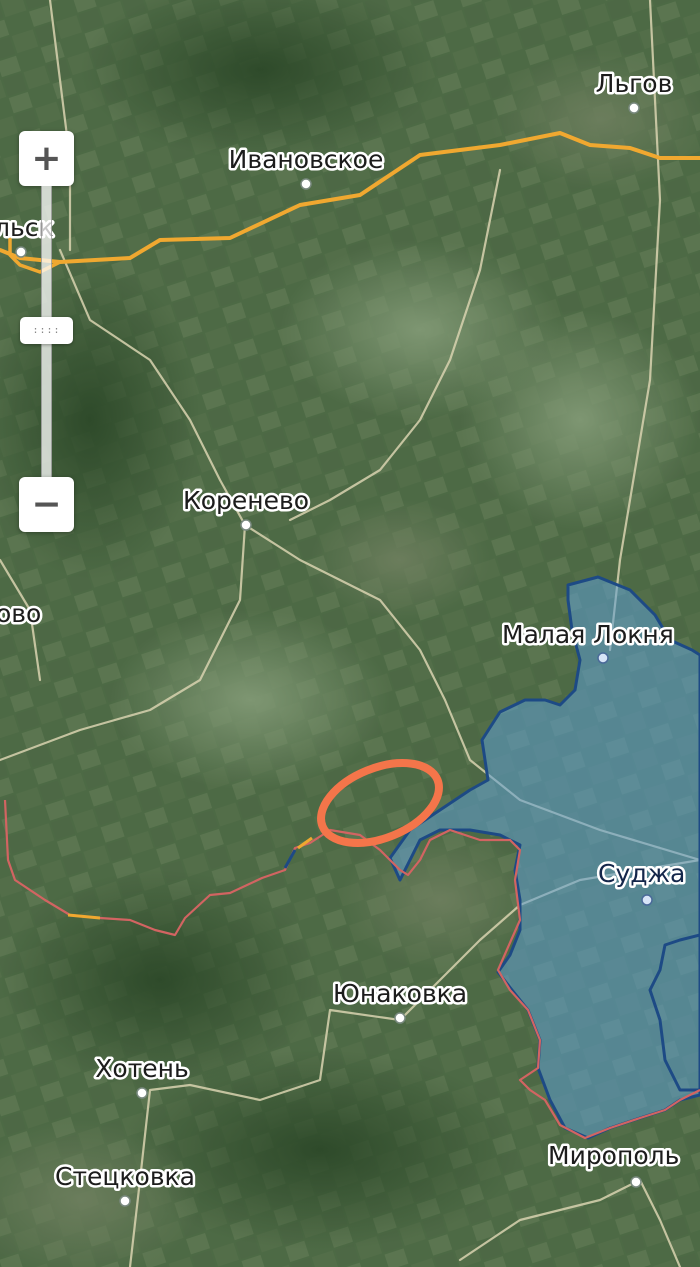 This screenshot has height=1267, width=700. I want to click on city-dot-korenevo, so click(246, 525).